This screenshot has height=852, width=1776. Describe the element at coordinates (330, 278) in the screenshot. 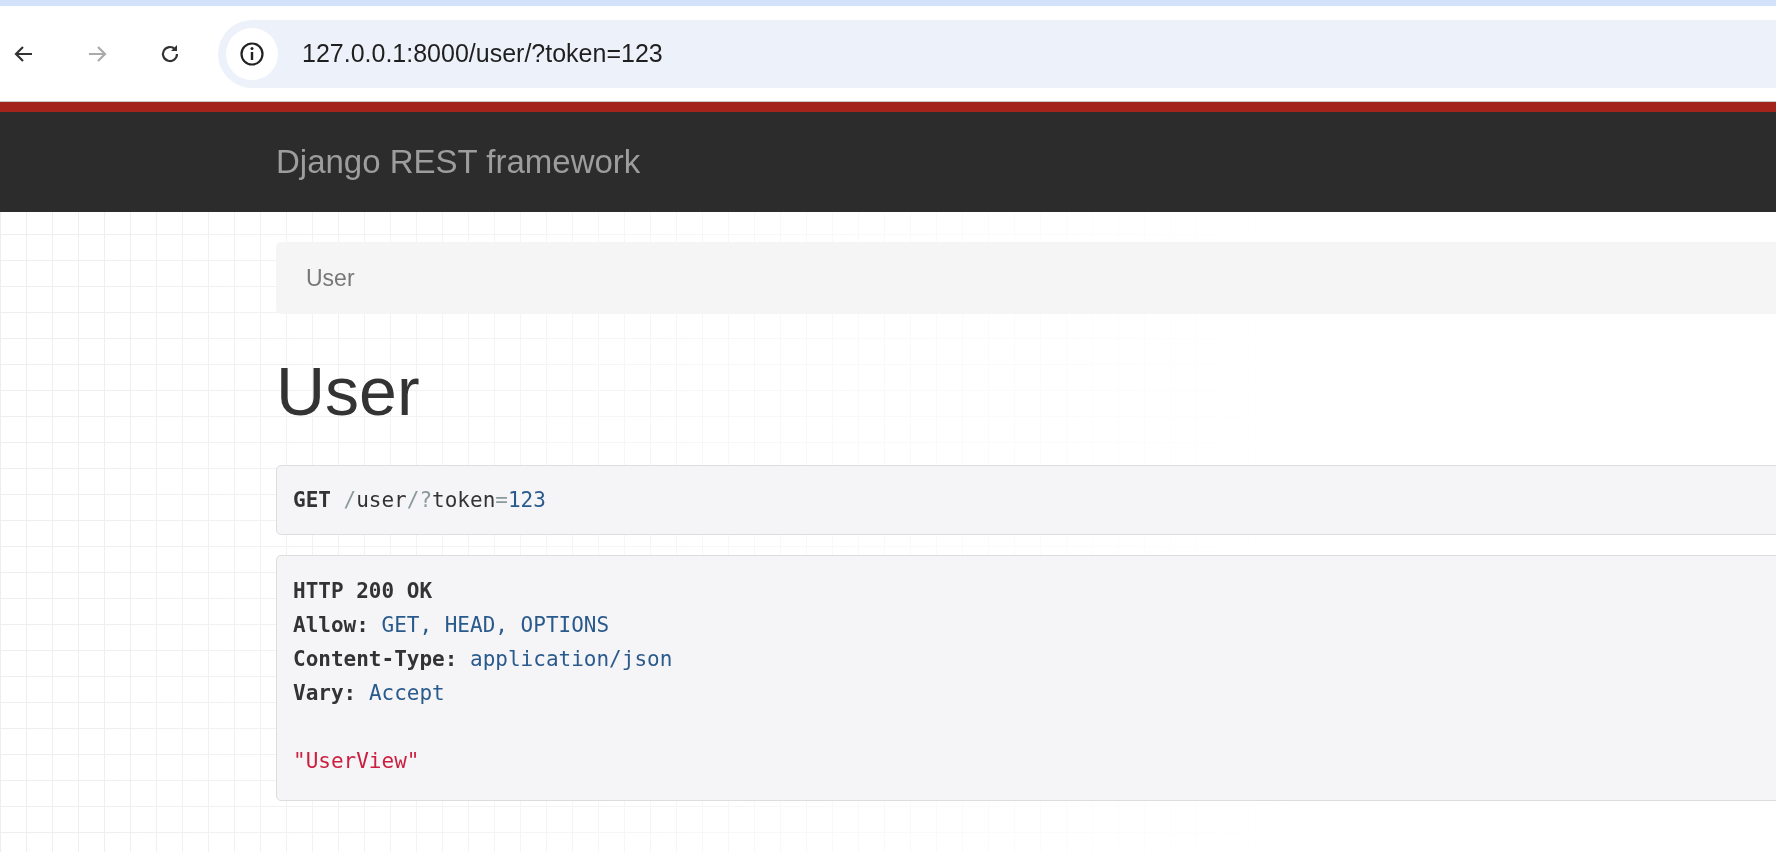

I see `breadcrumb-item: User` at that location.